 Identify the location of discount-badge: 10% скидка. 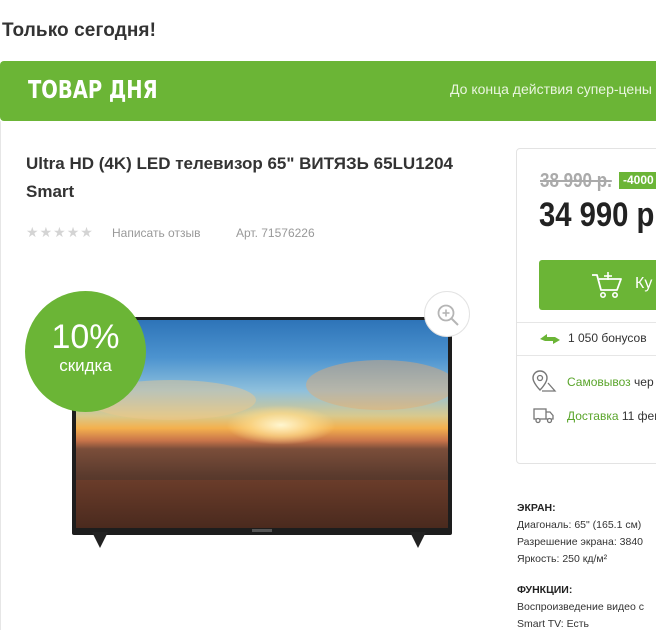
(85, 351).